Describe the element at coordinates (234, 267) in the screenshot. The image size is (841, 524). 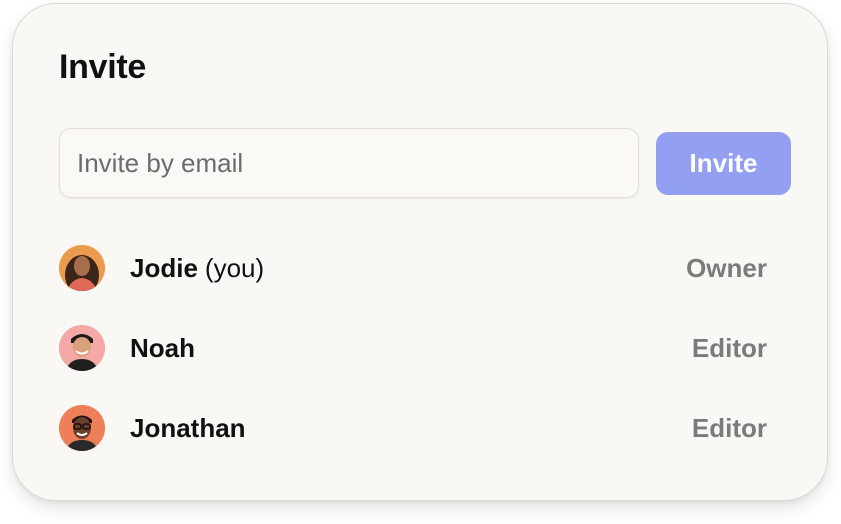
I see `member-you-label: (you)` at that location.